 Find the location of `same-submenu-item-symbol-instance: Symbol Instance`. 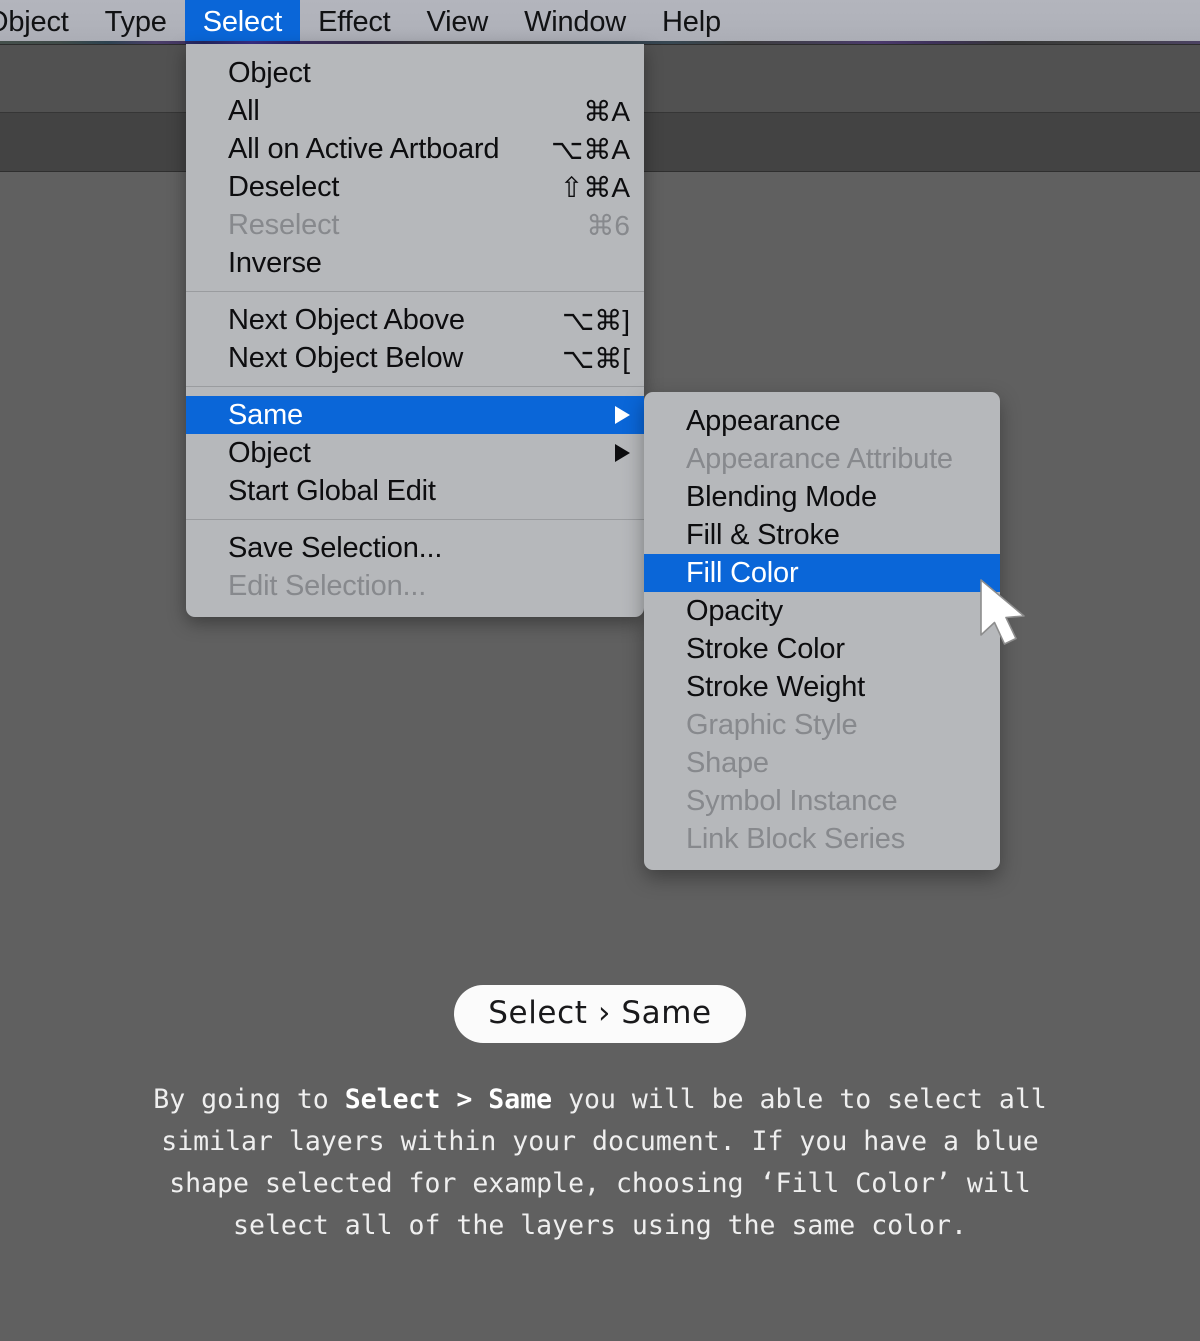

same-submenu-item-symbol-instance: Symbol Instance is located at coordinates (822, 801).